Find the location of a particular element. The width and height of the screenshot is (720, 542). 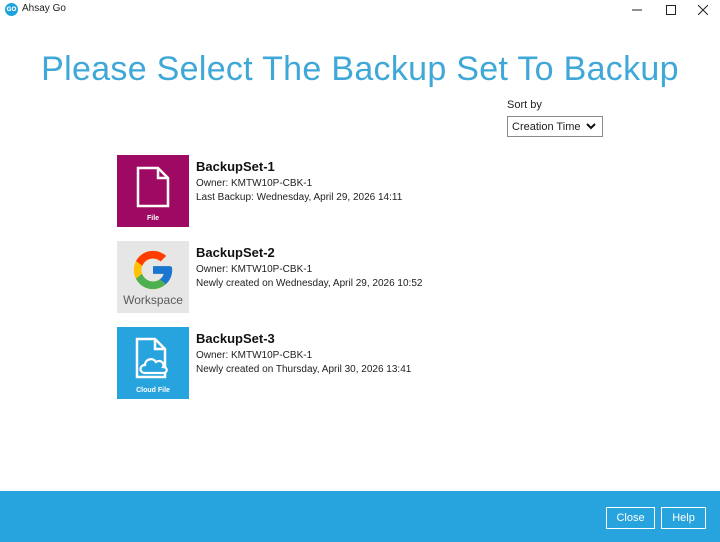

minimize-icon is located at coordinates (637, 10).